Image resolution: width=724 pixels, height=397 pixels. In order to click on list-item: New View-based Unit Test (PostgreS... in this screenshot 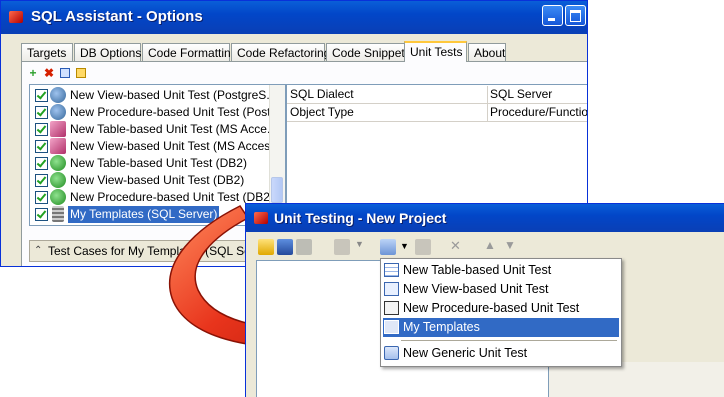, I will do `click(153, 95)`.